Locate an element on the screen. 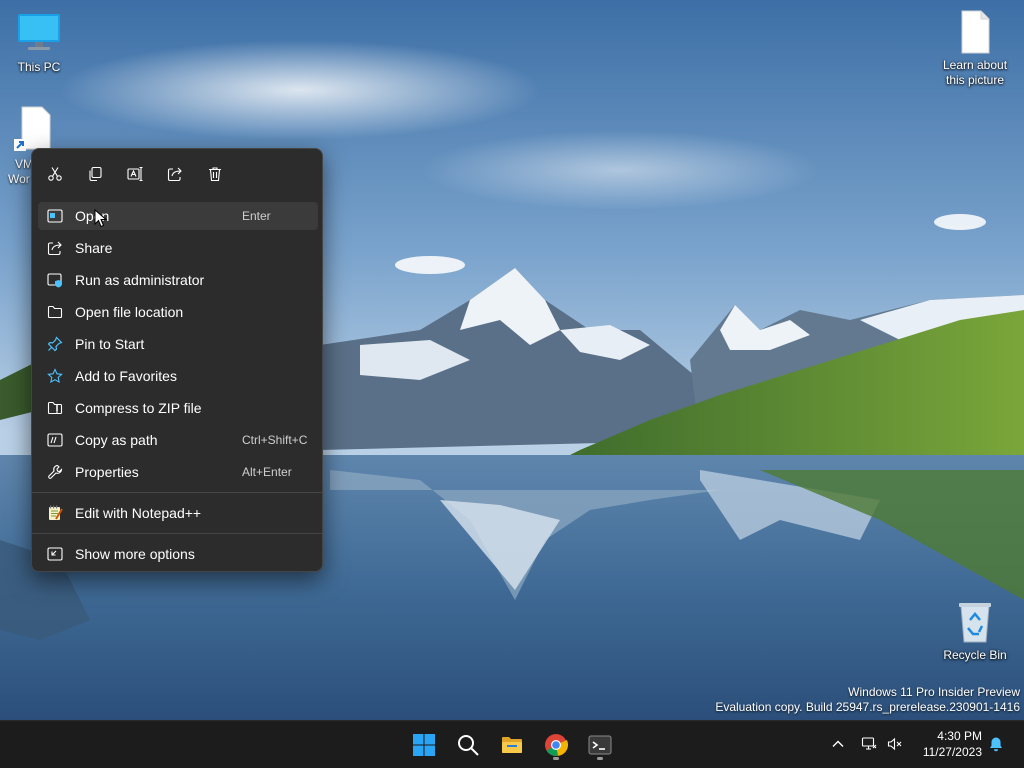  partial-shortcut-label-line2: Wor is located at coordinates (19, 179).